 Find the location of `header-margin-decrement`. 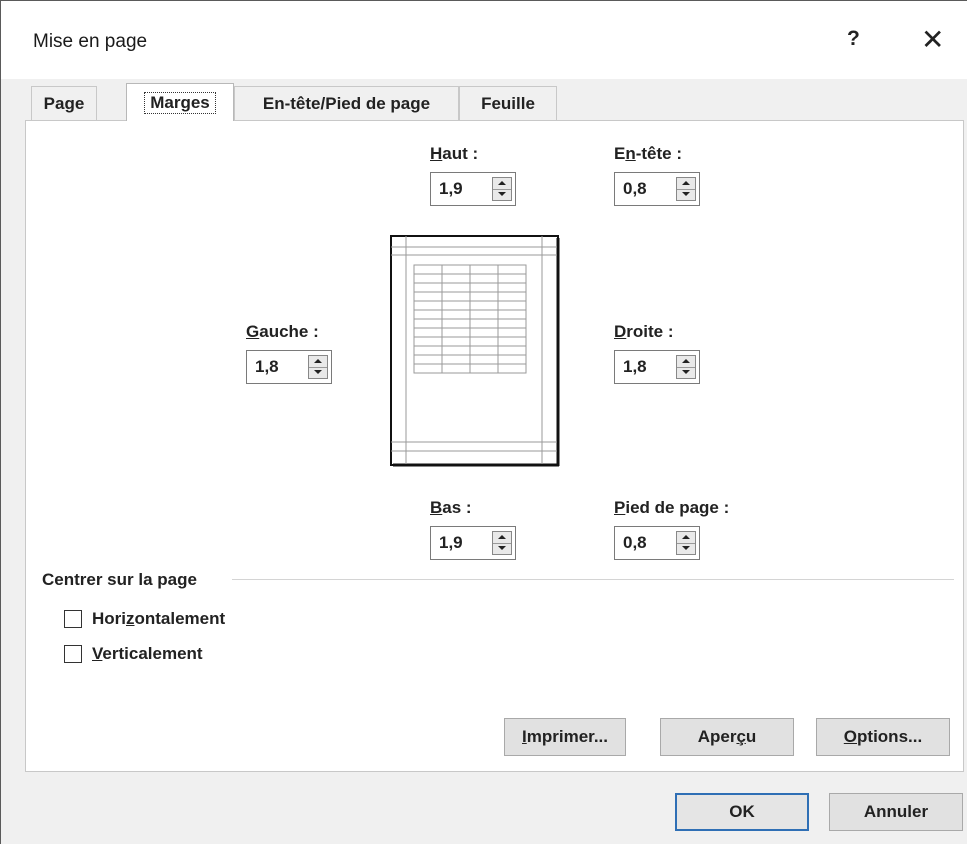

header-margin-decrement is located at coordinates (686, 194).